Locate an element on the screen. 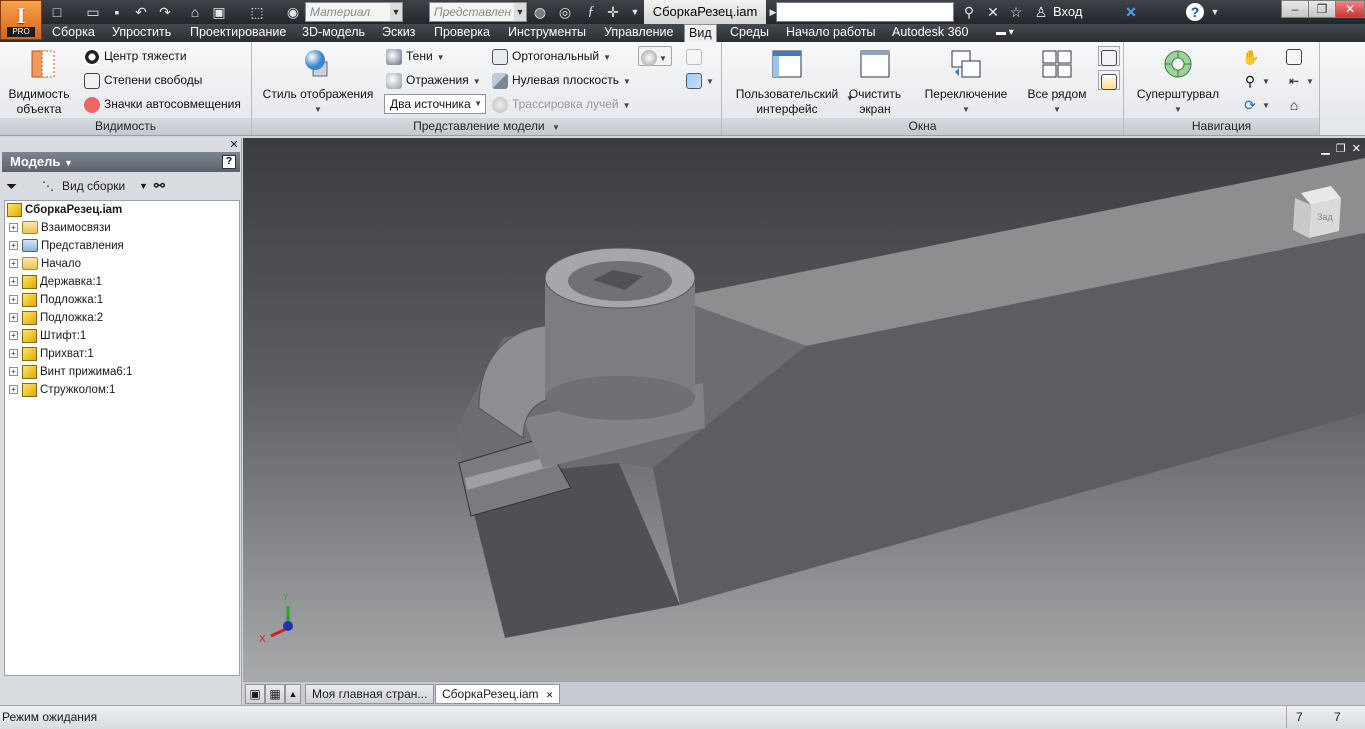 The image size is (1365, 729). qa-customize-icon: ▼ is located at coordinates (635, 12).